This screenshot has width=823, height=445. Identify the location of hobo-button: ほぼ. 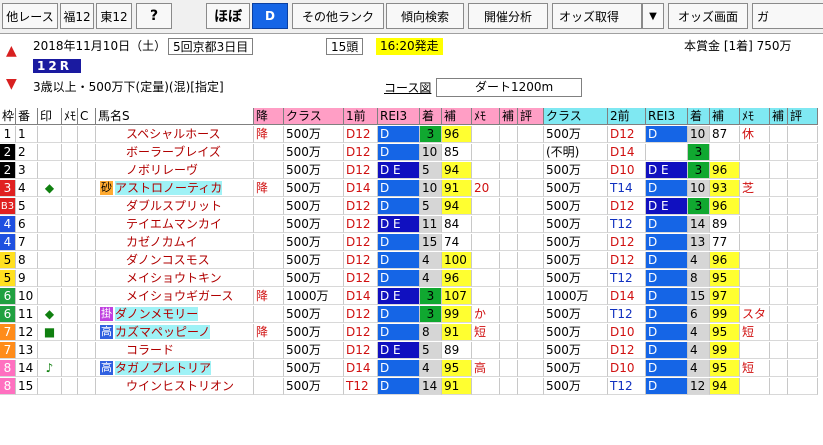
(228, 16).